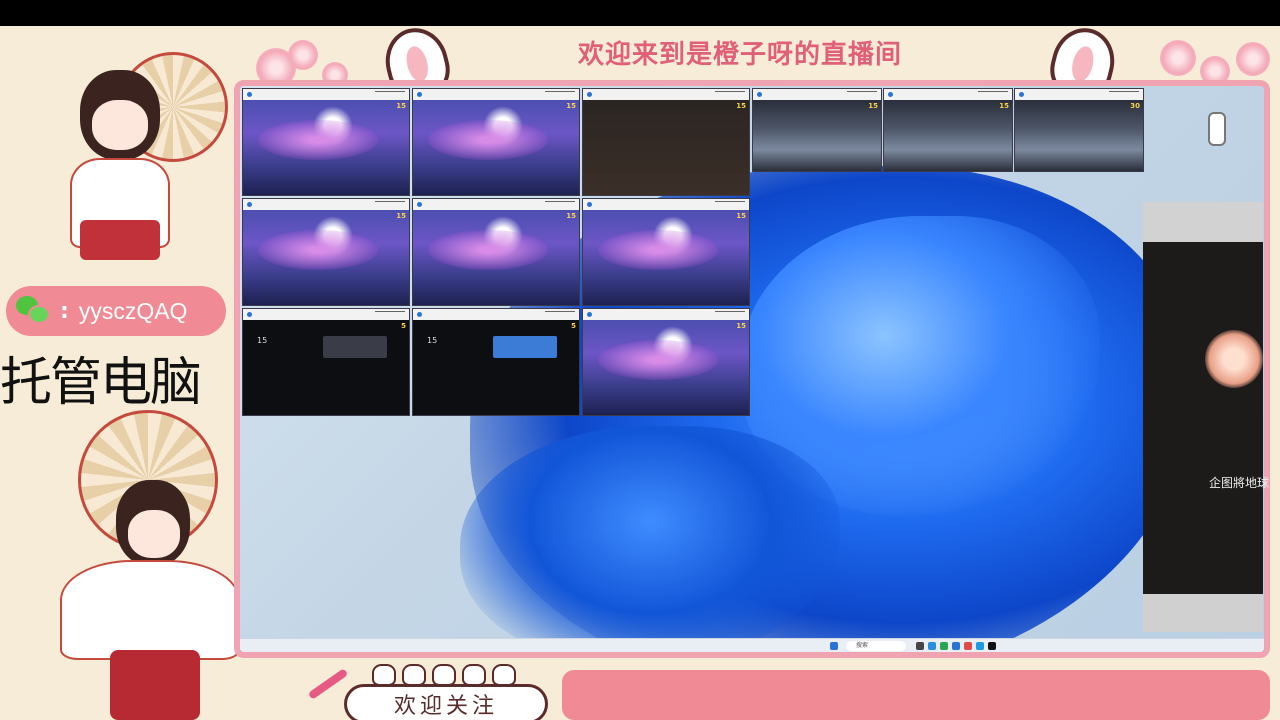 Image resolution: width=1280 pixels, height=720 pixels. What do you see at coordinates (1206, 417) in the screenshot?
I see `video-player-window: 企图將地球` at bounding box center [1206, 417].